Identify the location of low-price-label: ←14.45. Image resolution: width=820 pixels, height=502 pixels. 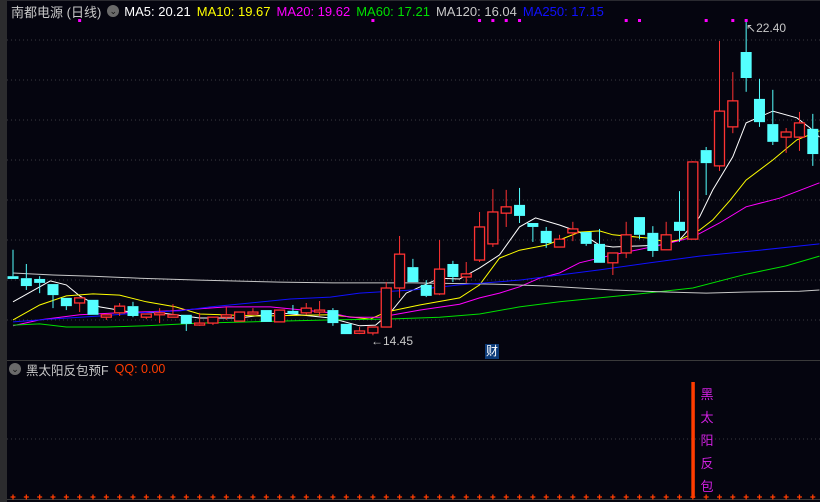
(392, 341).